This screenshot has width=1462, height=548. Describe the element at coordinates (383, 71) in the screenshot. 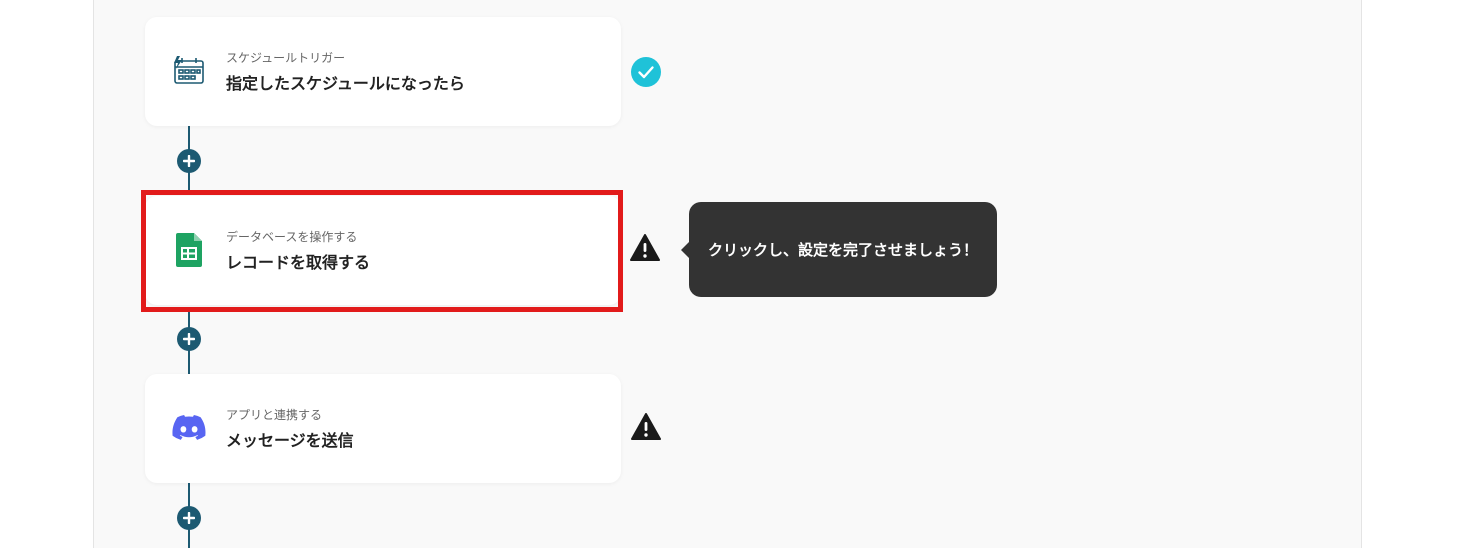

I see `step-card-schedule-trigger: スケジュールトリガー 指定したスケジュールになったら` at that location.